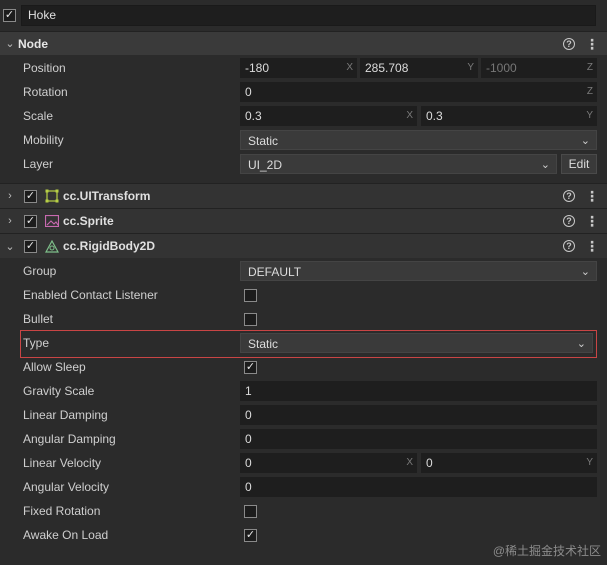  What do you see at coordinates (40, 271) in the screenshot?
I see `property-label: Group` at bounding box center [40, 271].